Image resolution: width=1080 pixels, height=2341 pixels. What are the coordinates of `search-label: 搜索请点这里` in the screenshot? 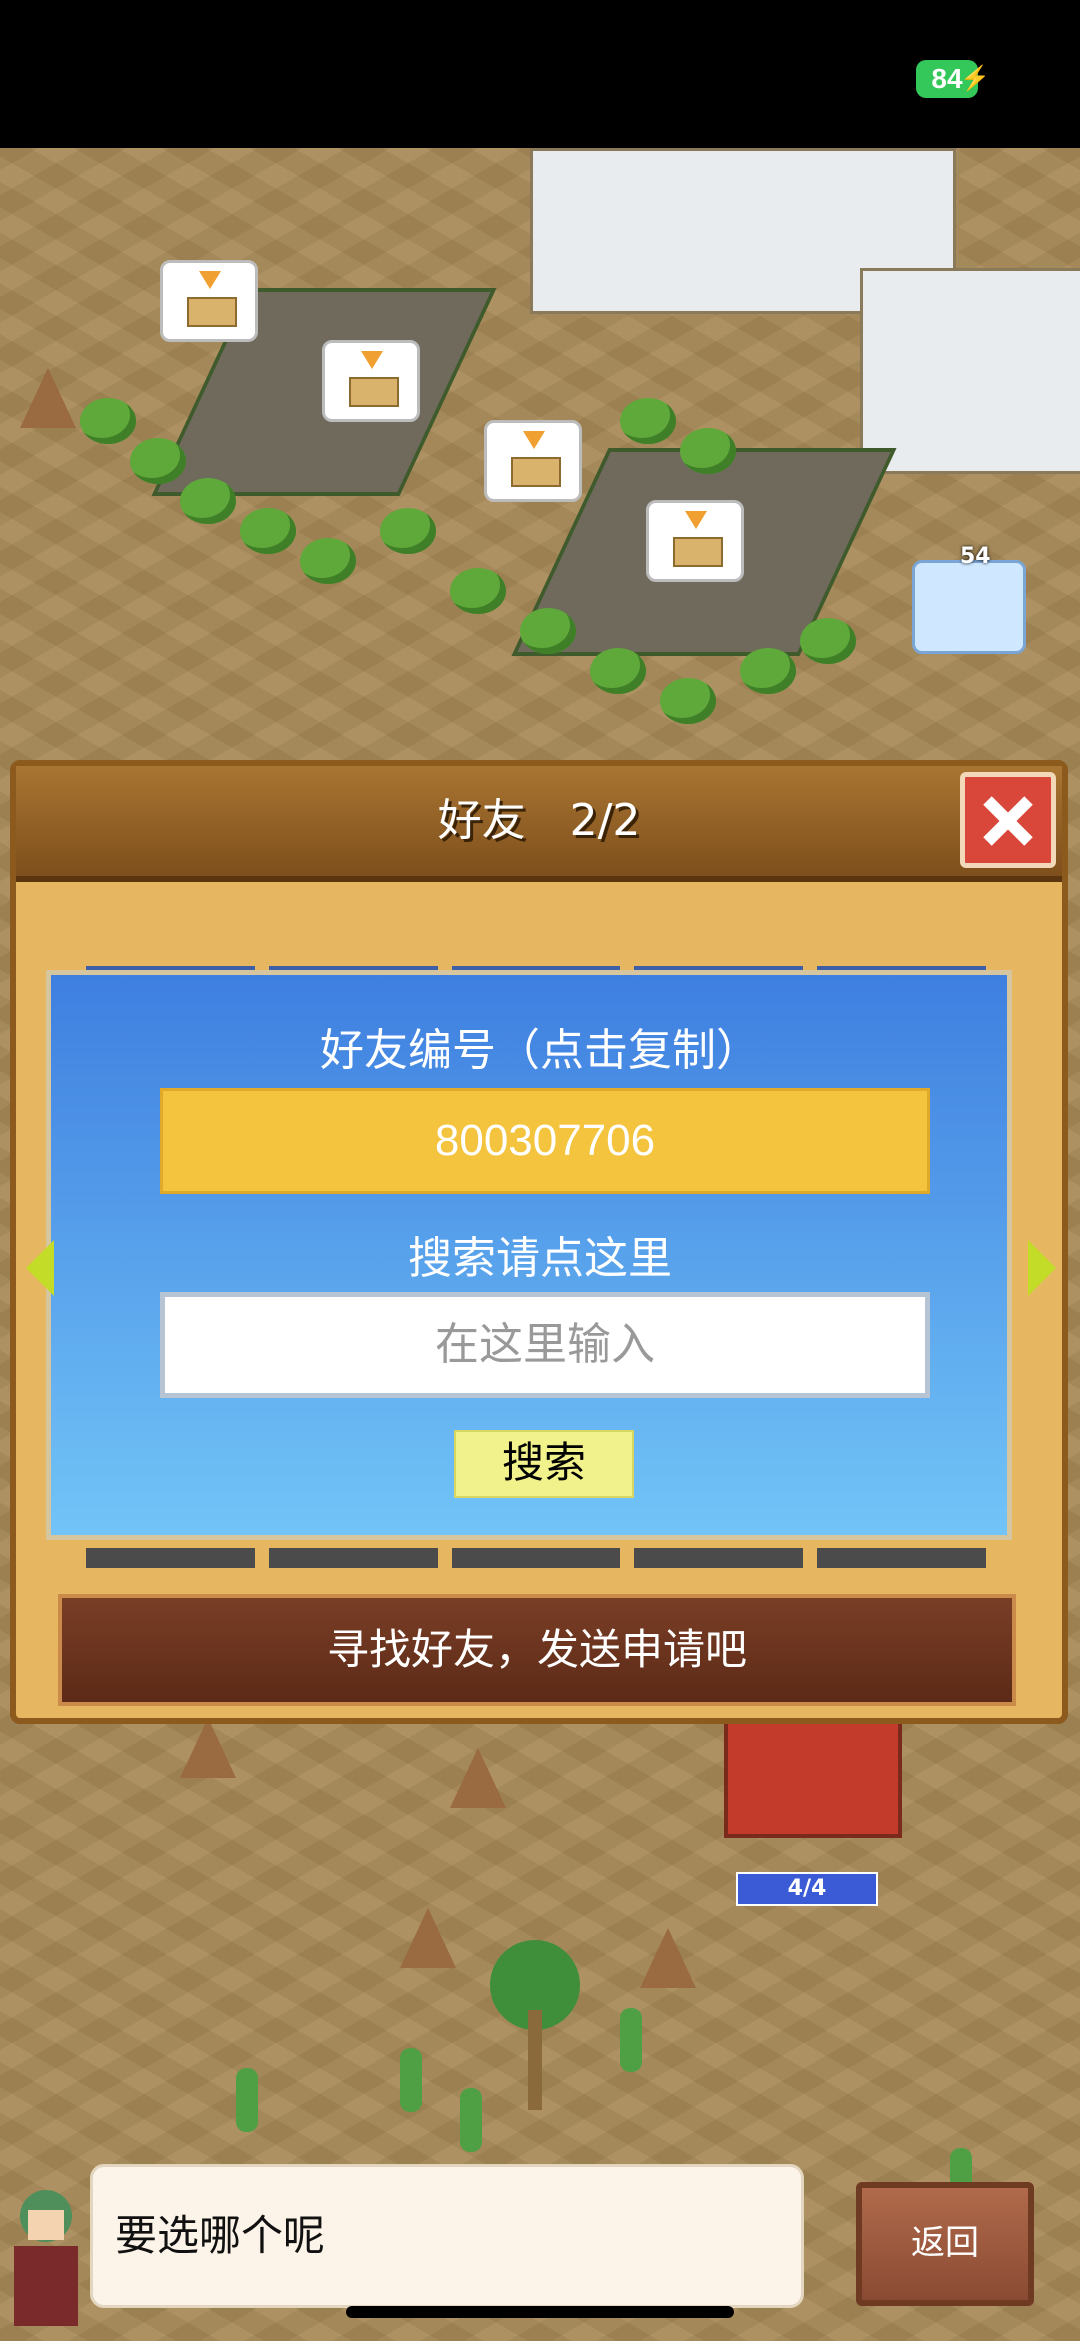 It's located at (540, 1258).